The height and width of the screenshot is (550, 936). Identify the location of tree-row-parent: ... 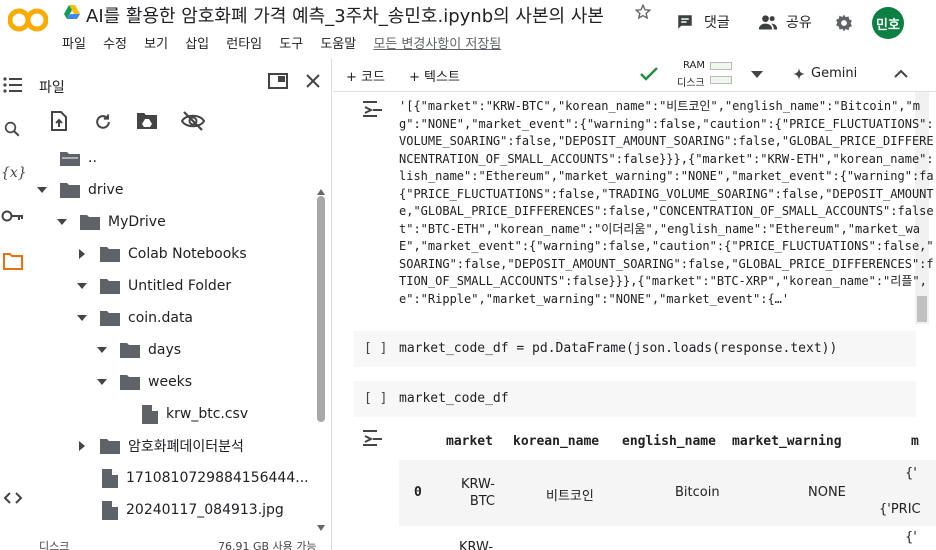
(78, 158).